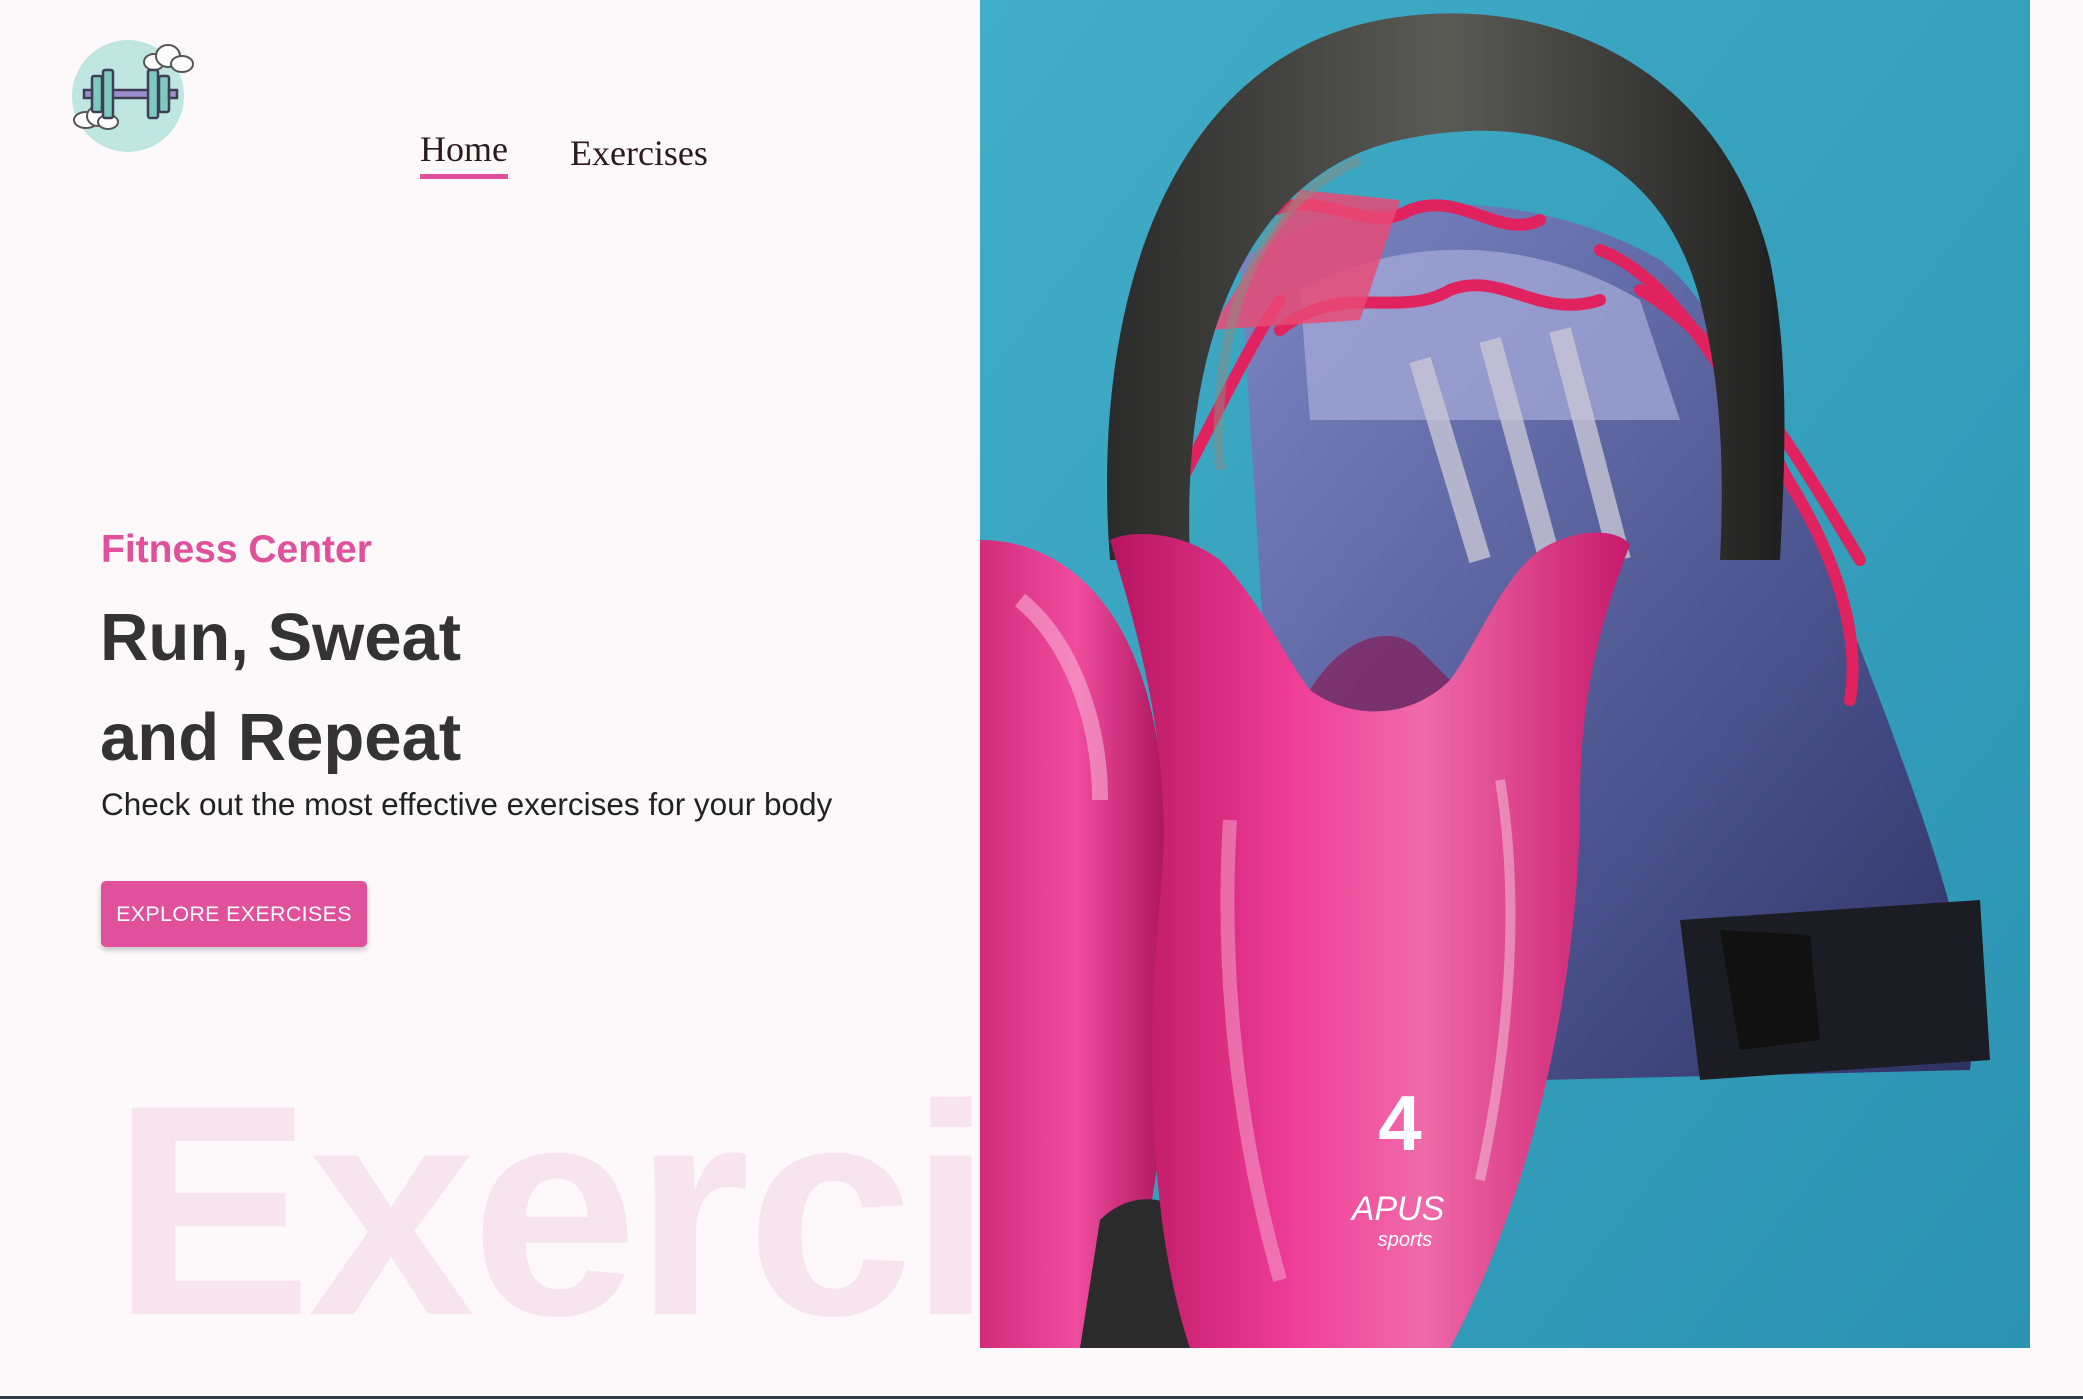 The image size is (2083, 1399). I want to click on explore-exercises-button: EXPLORE EXERCISES, so click(234, 914).